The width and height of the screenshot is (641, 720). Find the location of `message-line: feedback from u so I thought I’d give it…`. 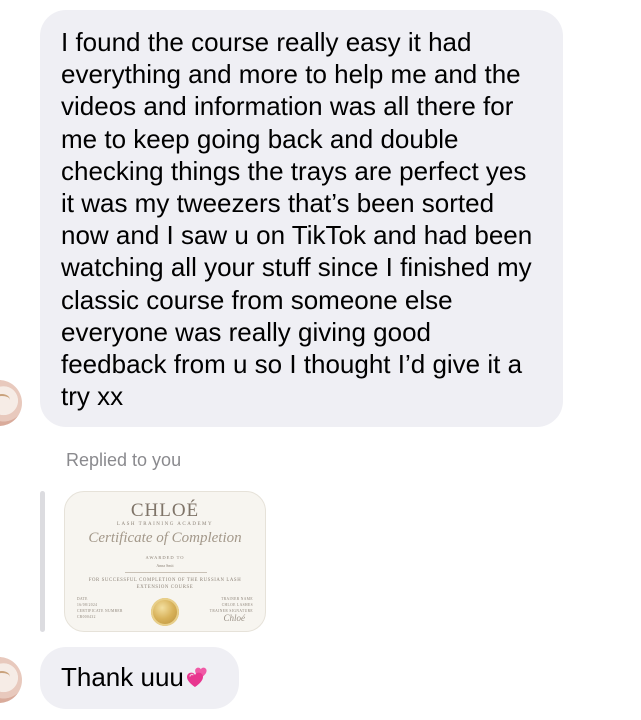

message-line: feedback from u so I thought I’d give it… is located at coordinates (292, 364).